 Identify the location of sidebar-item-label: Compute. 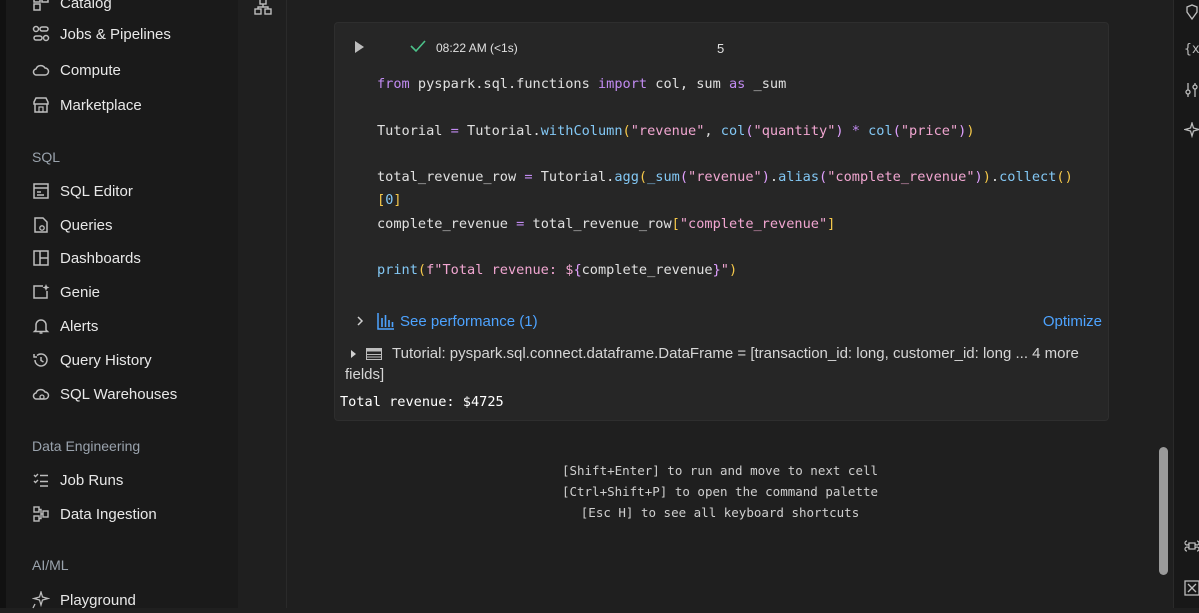
(90, 70).